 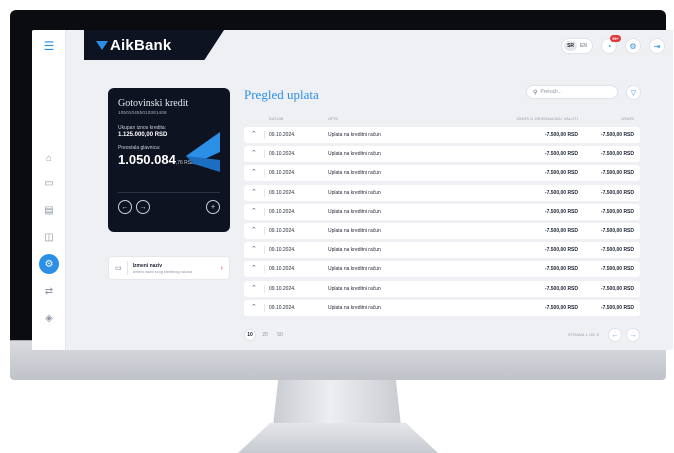 I want to click on cash-icon: ▭, so click(x=49, y=183).